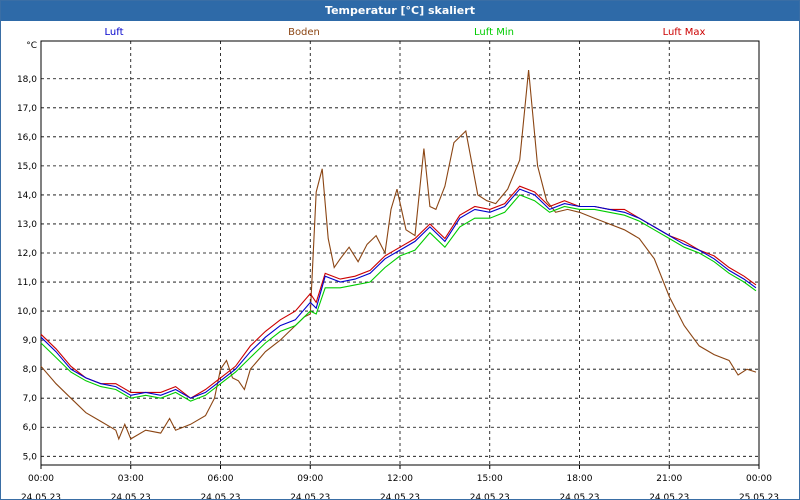  Describe the element at coordinates (400, 11) in the screenshot. I see `window-title: Temperatur [°C] skaliert` at that location.